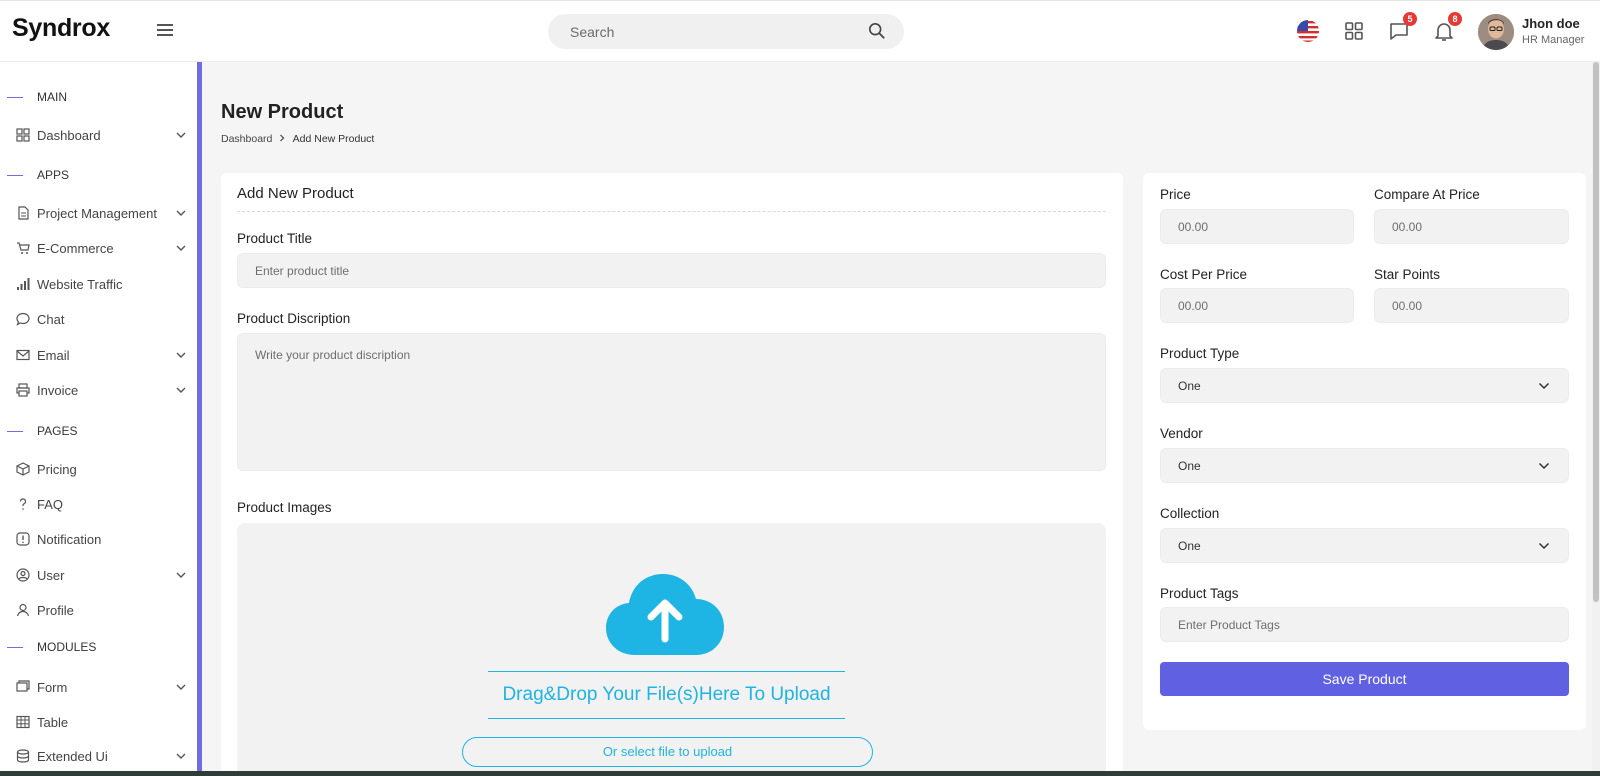 This screenshot has height=776, width=1600. I want to click on sidebar-item-label: E-Commerce, so click(75, 248).